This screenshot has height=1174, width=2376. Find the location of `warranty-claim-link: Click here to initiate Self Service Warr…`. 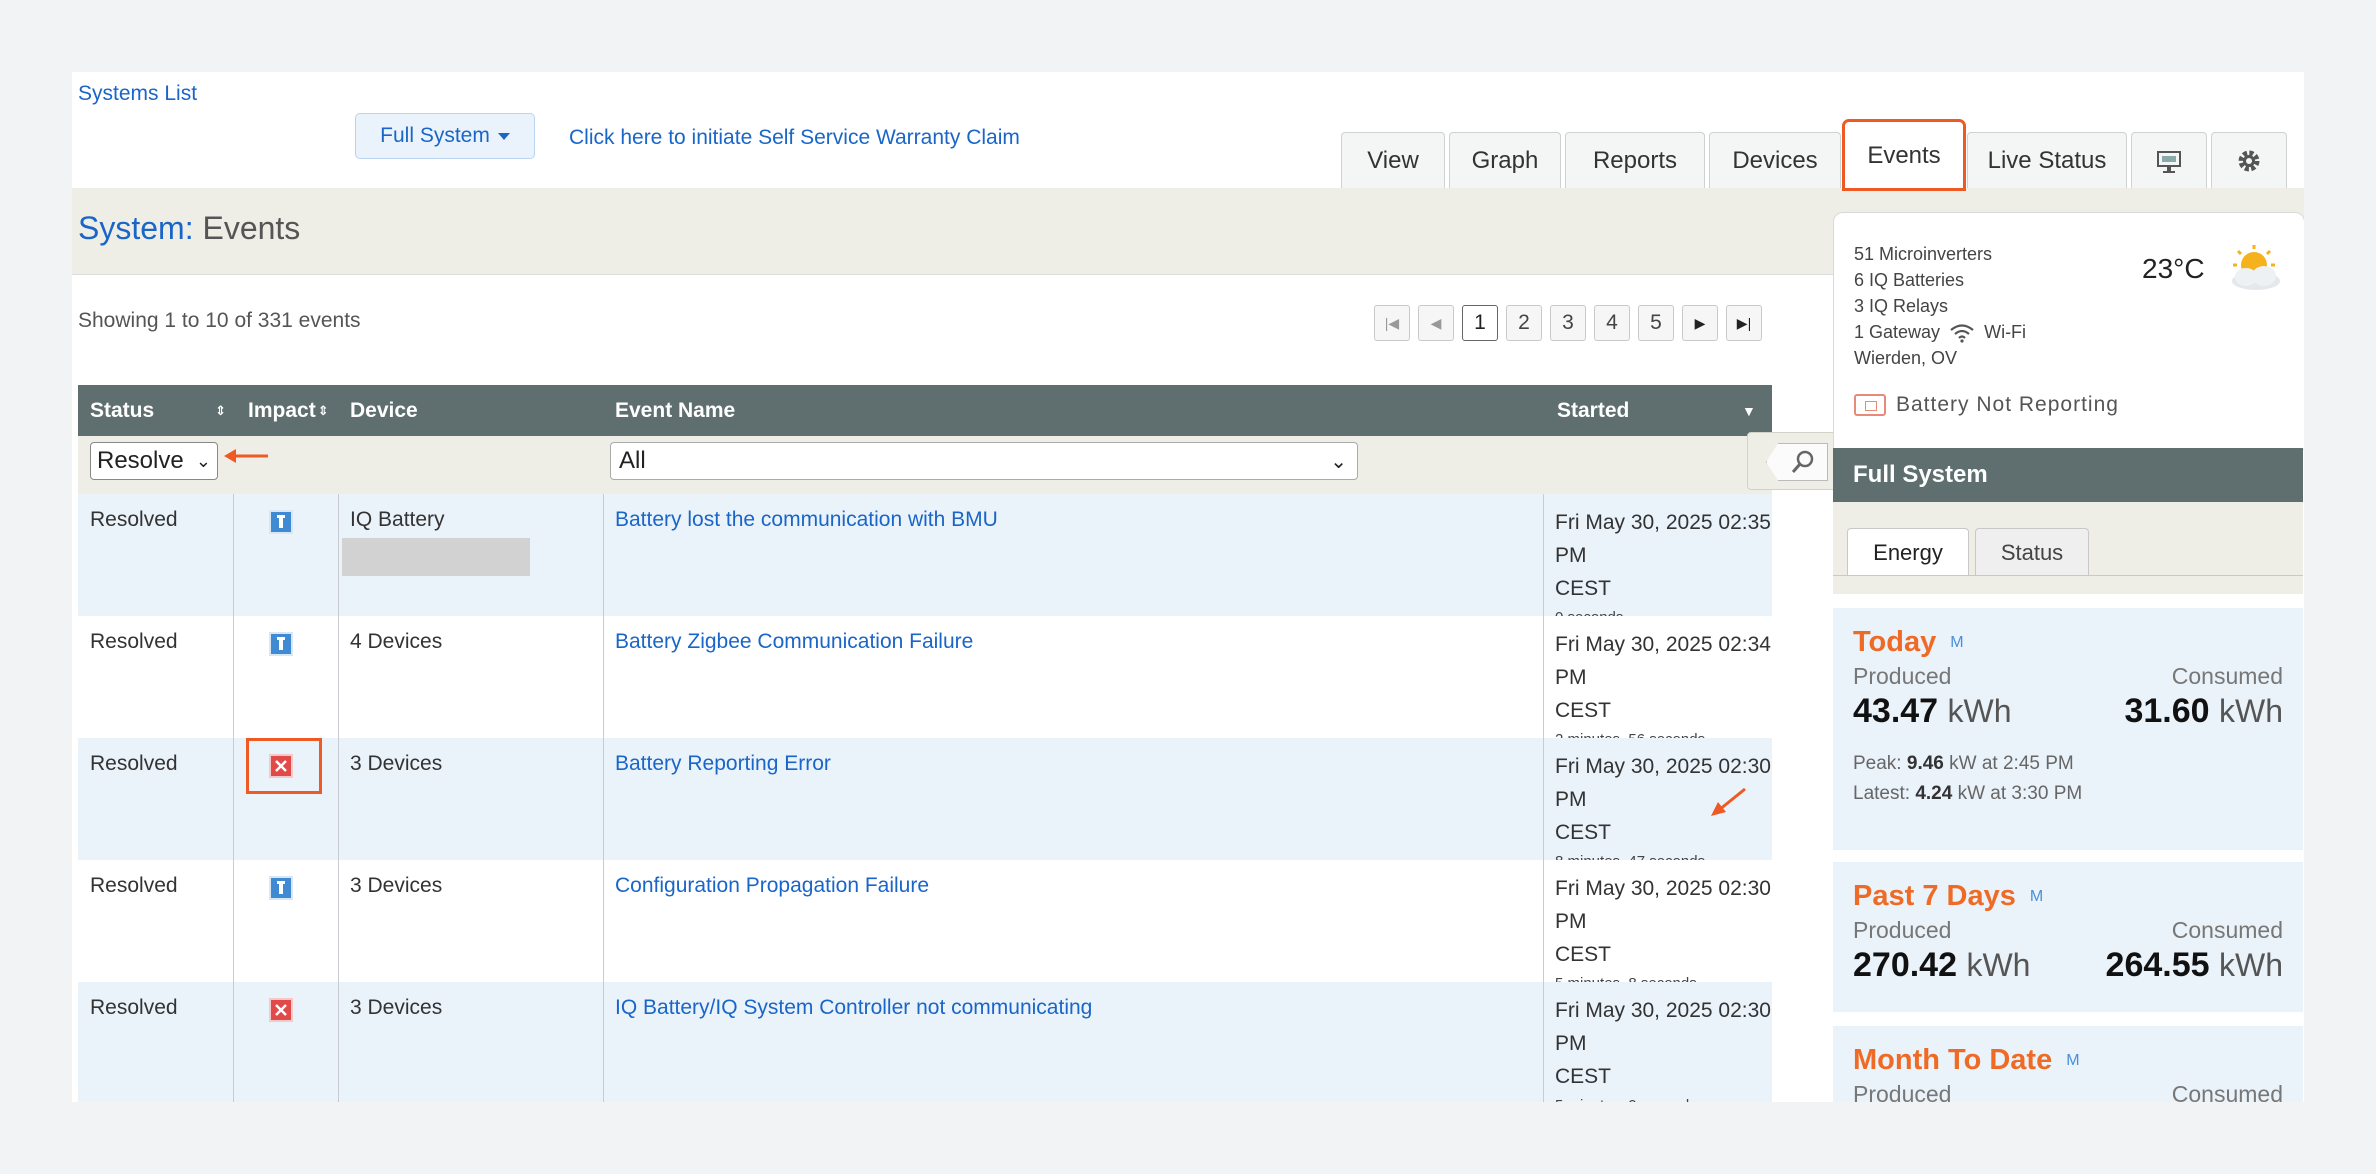

warranty-claim-link: Click here to initiate Self Service Warr… is located at coordinates (794, 138).